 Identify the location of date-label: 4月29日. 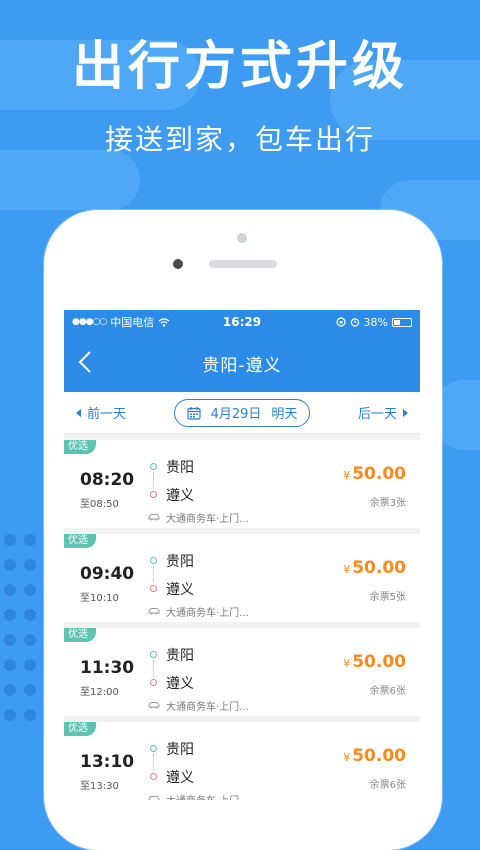
(236, 414).